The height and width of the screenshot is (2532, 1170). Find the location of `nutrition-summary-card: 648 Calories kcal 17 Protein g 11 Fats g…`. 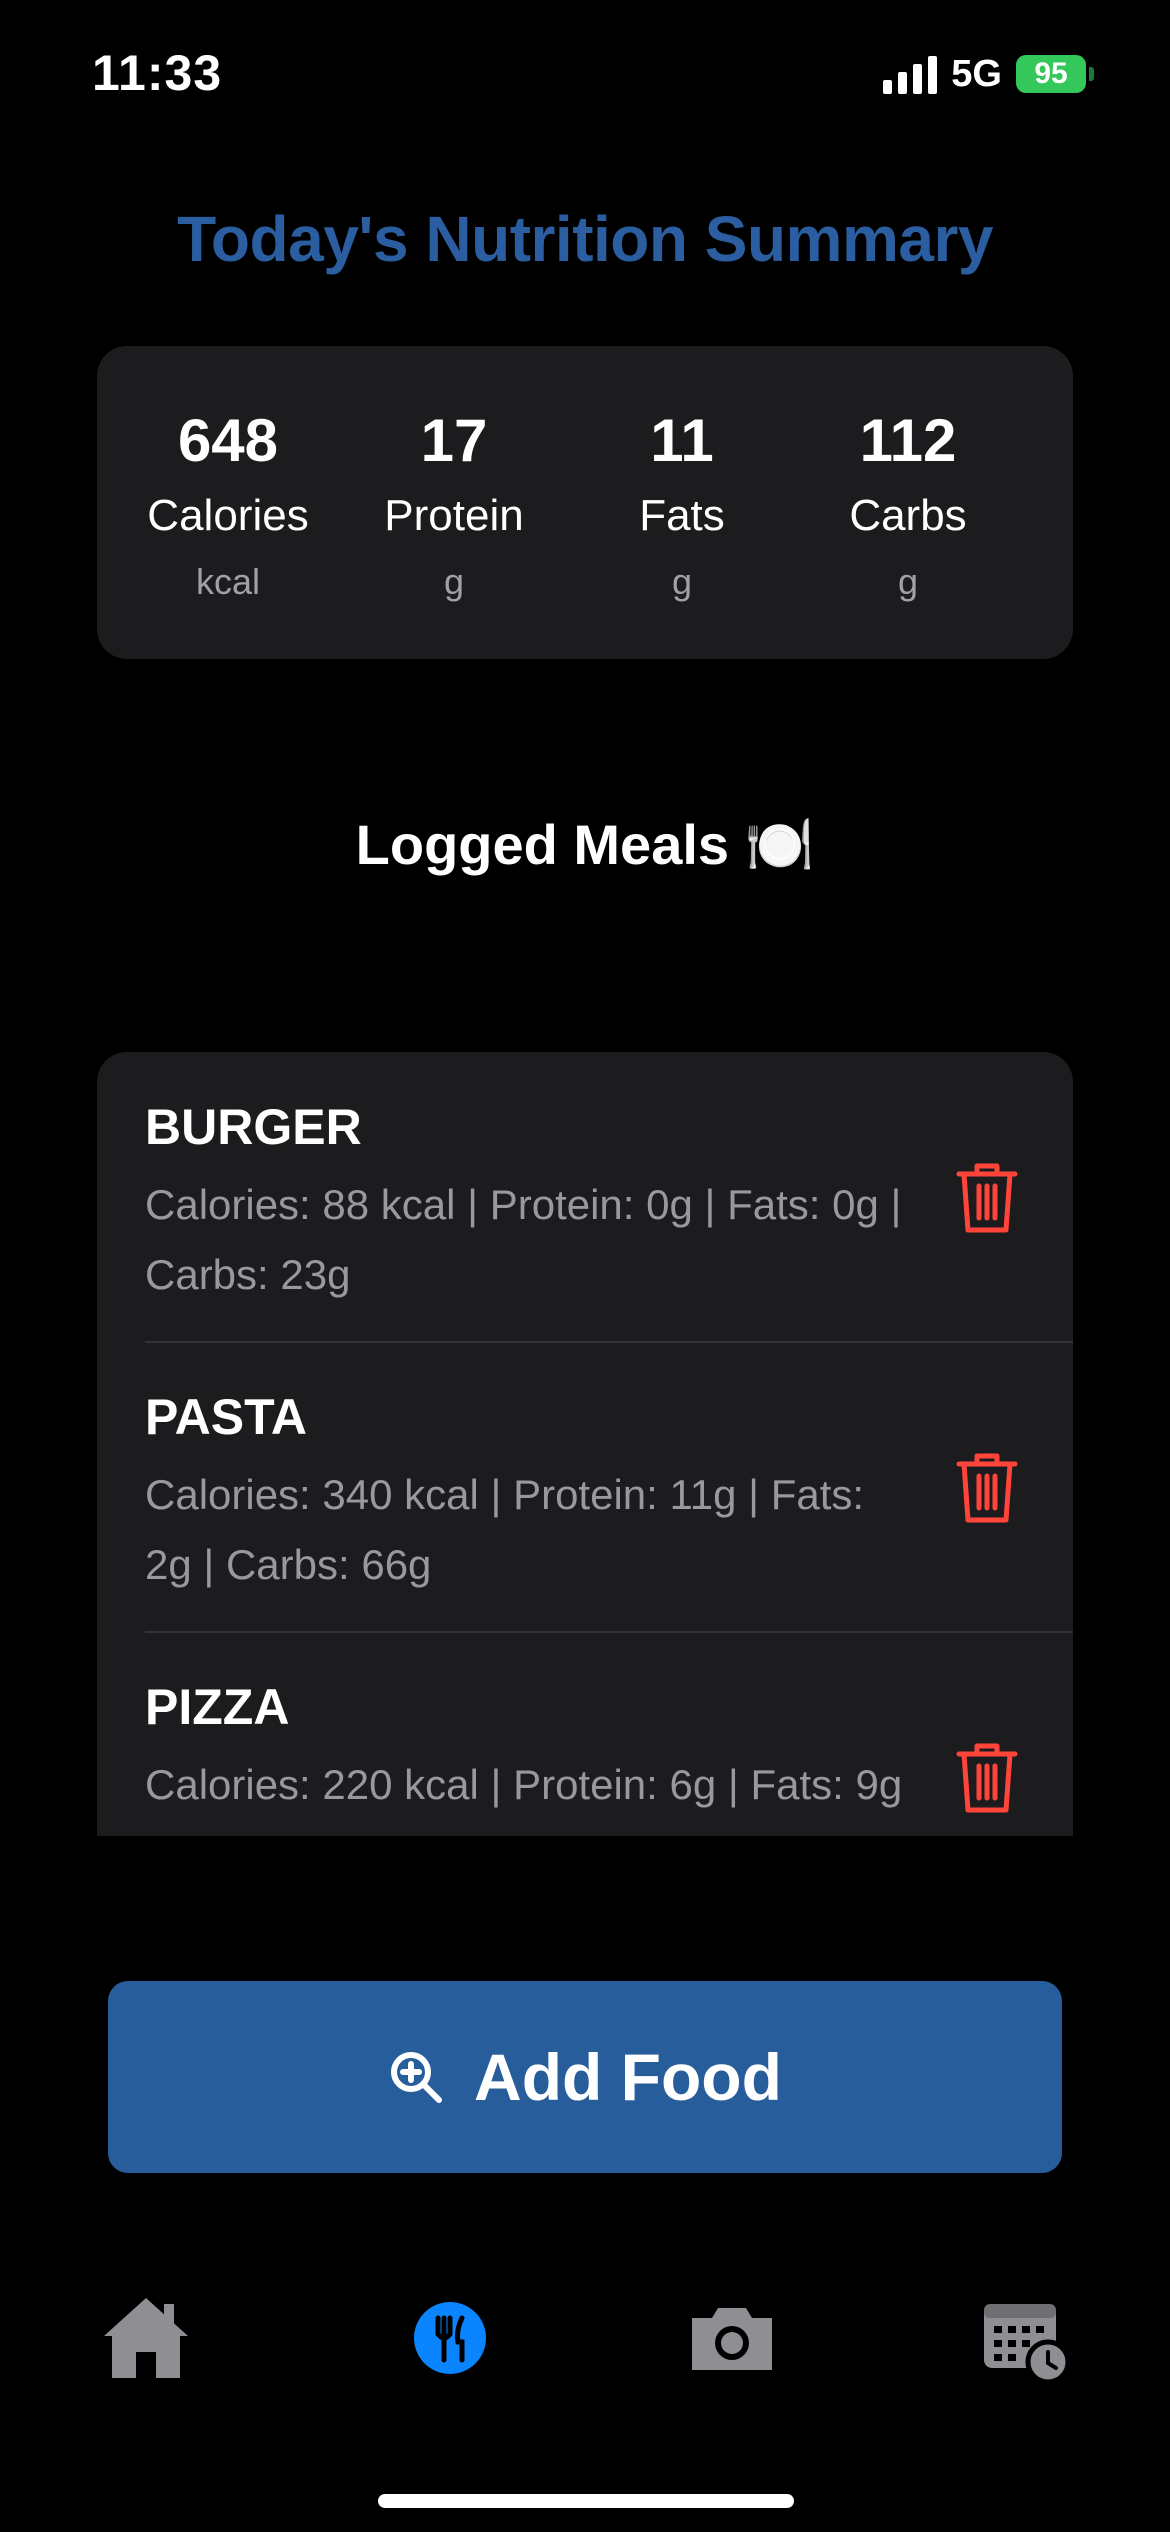

nutrition-summary-card: 648 Calories kcal 17 Protein g 11 Fats g… is located at coordinates (585, 502).